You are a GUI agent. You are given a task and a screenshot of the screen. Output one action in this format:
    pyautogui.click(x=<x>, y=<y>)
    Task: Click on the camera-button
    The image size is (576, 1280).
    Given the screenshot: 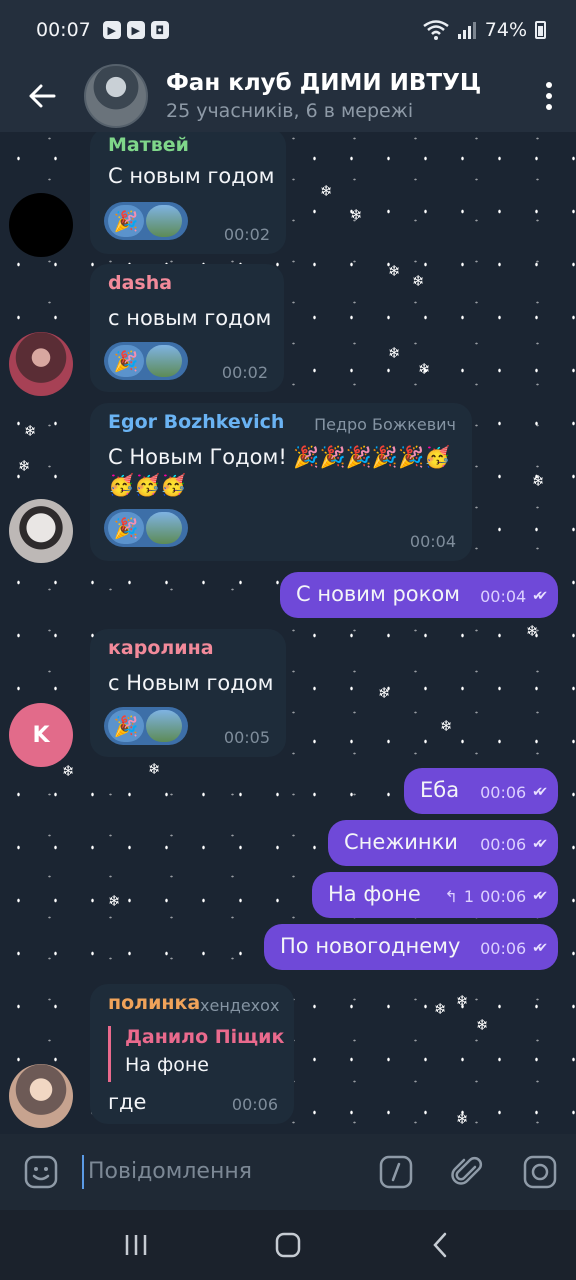 What is the action you would take?
    pyautogui.click(x=540, y=1172)
    